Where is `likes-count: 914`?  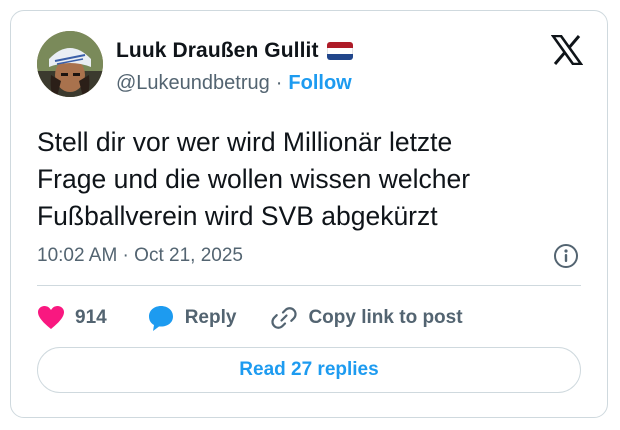
likes-count: 914 is located at coordinates (91, 317).